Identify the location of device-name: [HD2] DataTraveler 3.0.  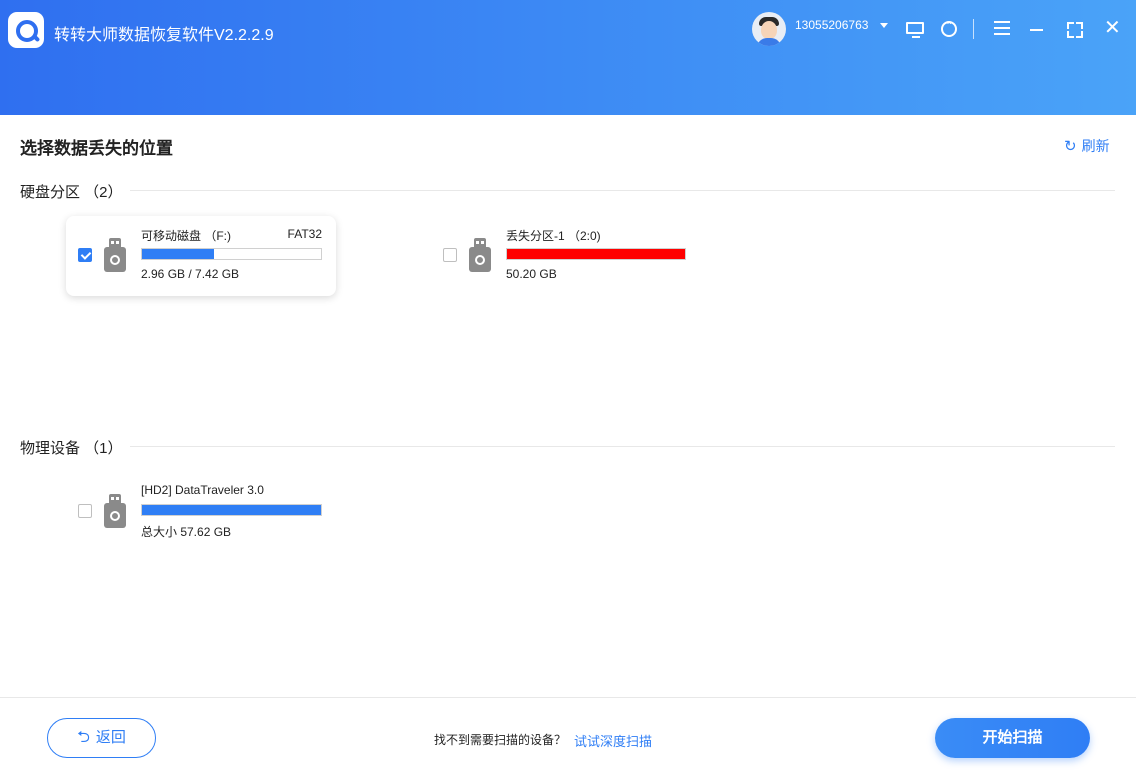
(202, 490).